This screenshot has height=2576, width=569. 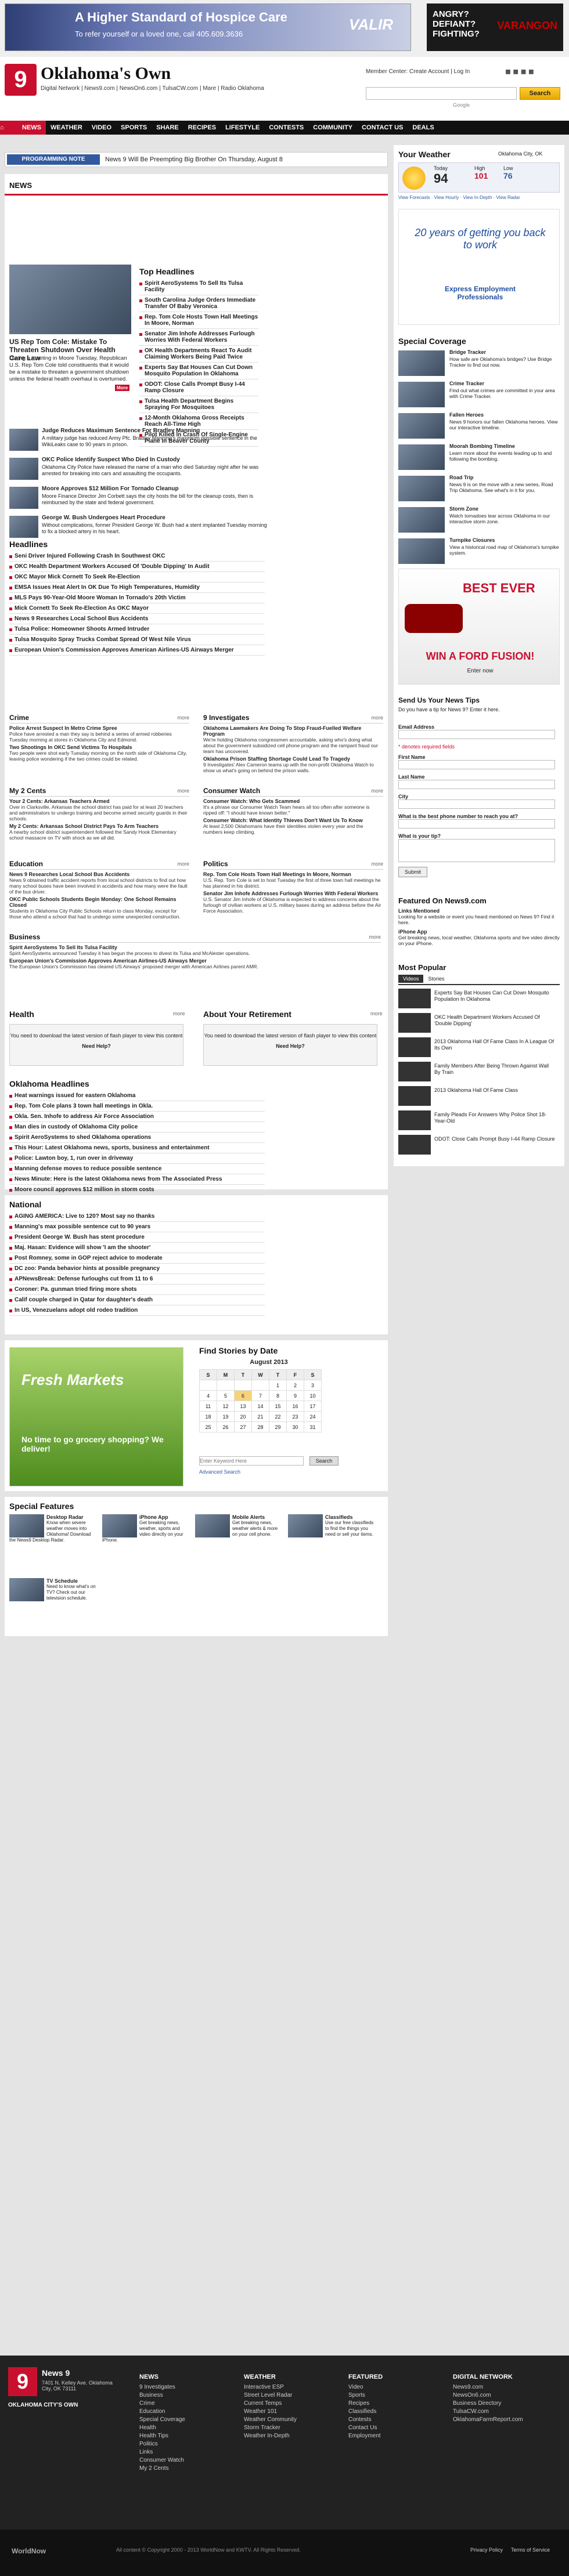 What do you see at coordinates (162, 2460) in the screenshot?
I see `footer-link: Consumer Watch` at bounding box center [162, 2460].